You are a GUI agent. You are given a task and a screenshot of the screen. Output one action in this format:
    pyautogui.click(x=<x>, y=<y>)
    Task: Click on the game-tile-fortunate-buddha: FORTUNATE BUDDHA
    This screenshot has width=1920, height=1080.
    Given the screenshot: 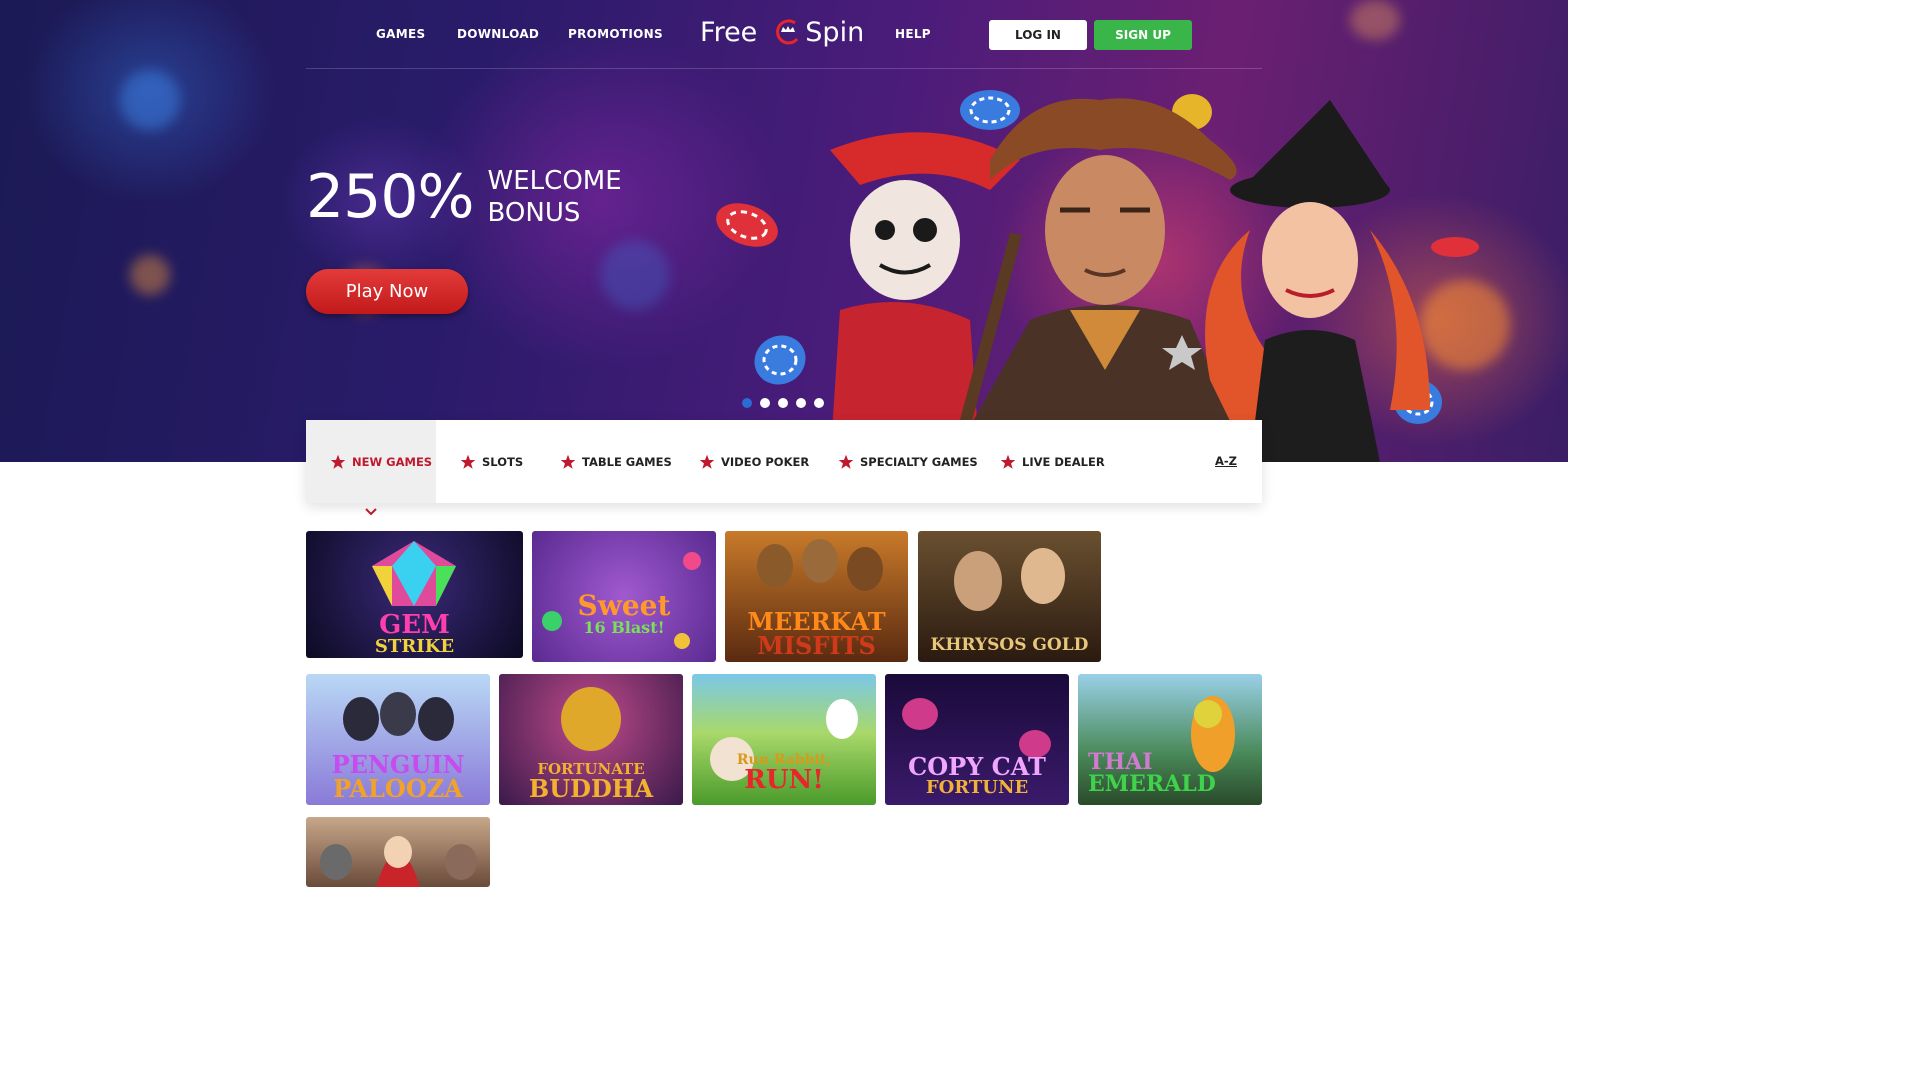 What is the action you would take?
    pyautogui.click(x=591, y=739)
    